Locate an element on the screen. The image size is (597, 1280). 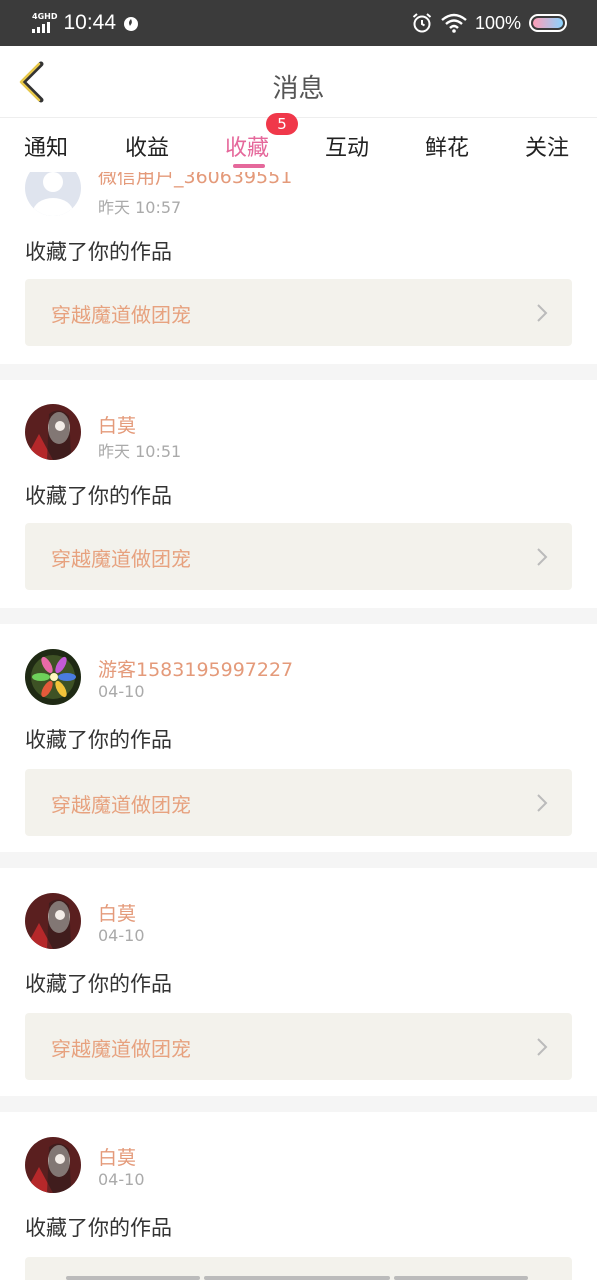
wifi-icon is located at coordinates (454, 23).